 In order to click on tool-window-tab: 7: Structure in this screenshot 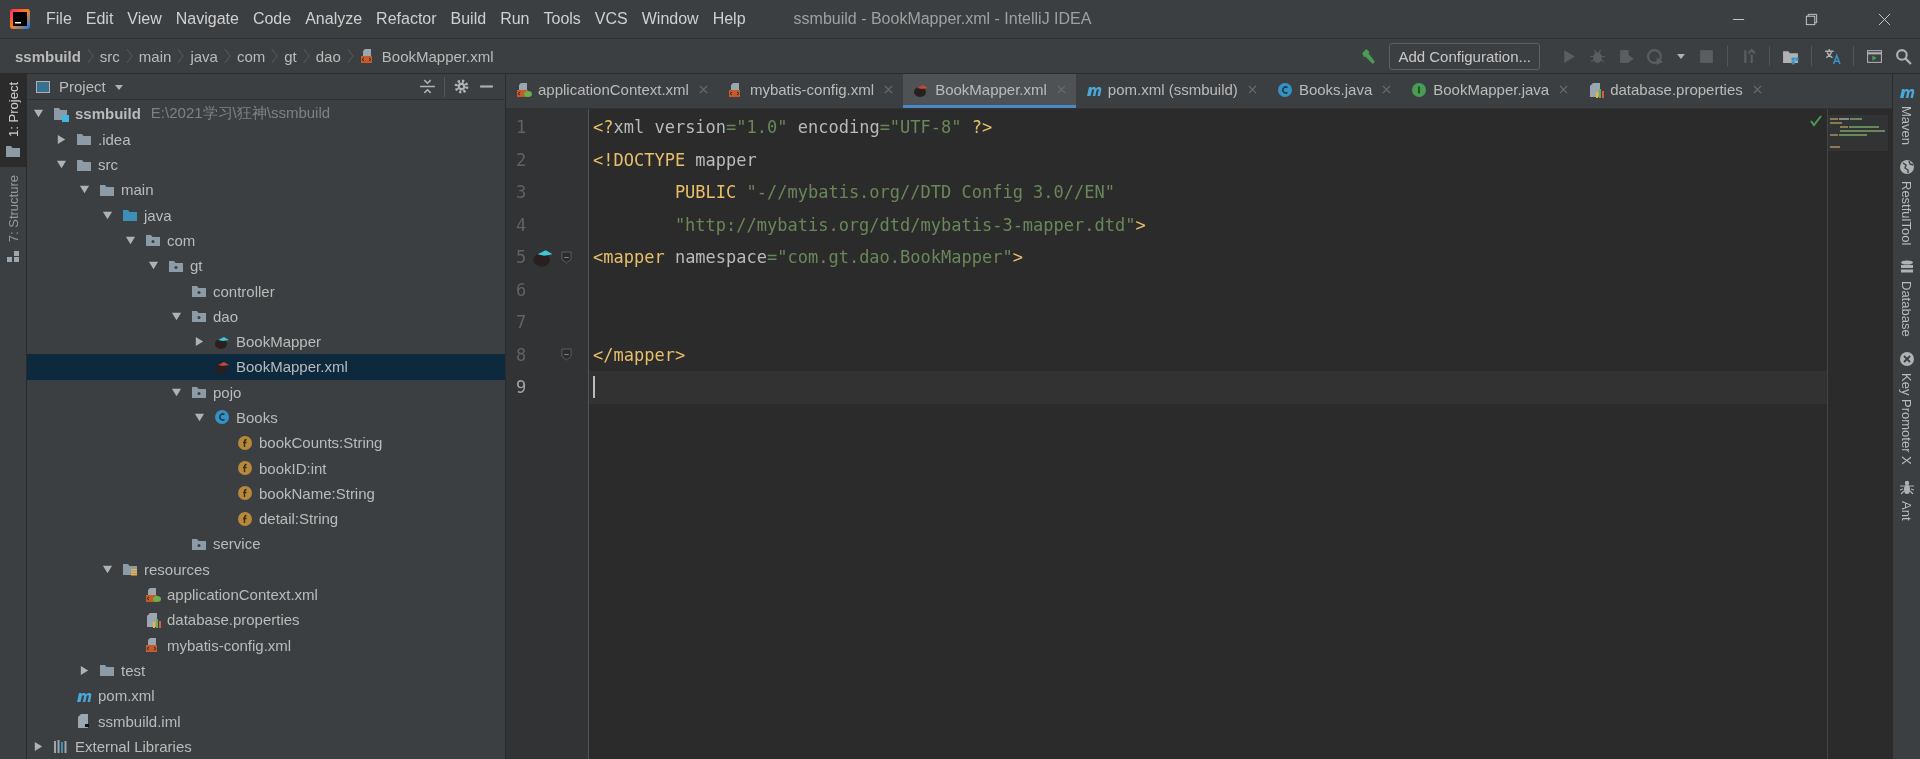, I will do `click(13, 219)`.